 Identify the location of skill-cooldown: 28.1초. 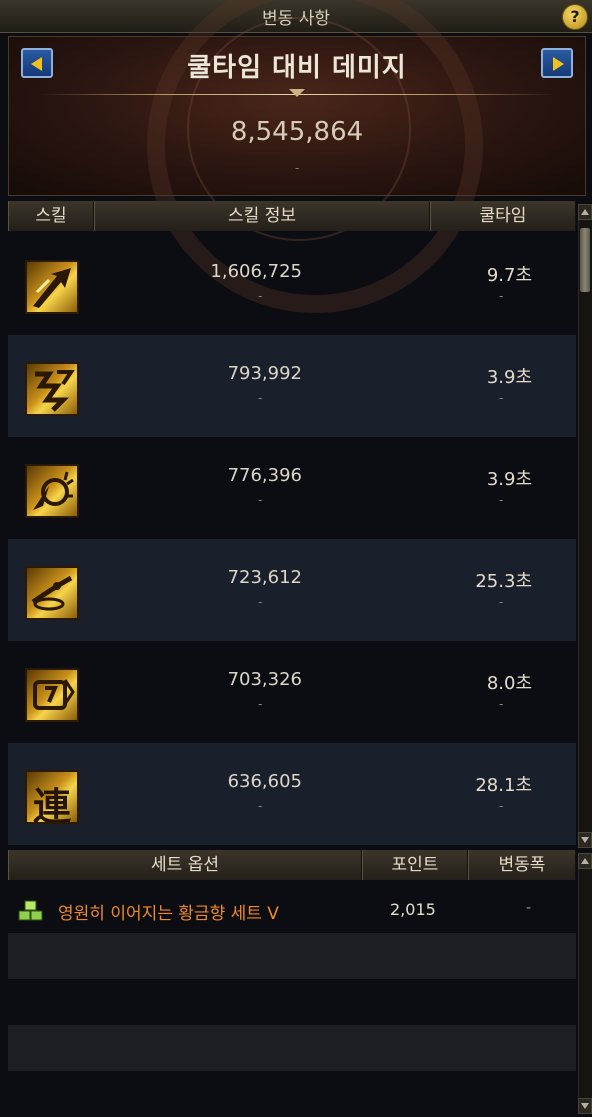
(503, 785).